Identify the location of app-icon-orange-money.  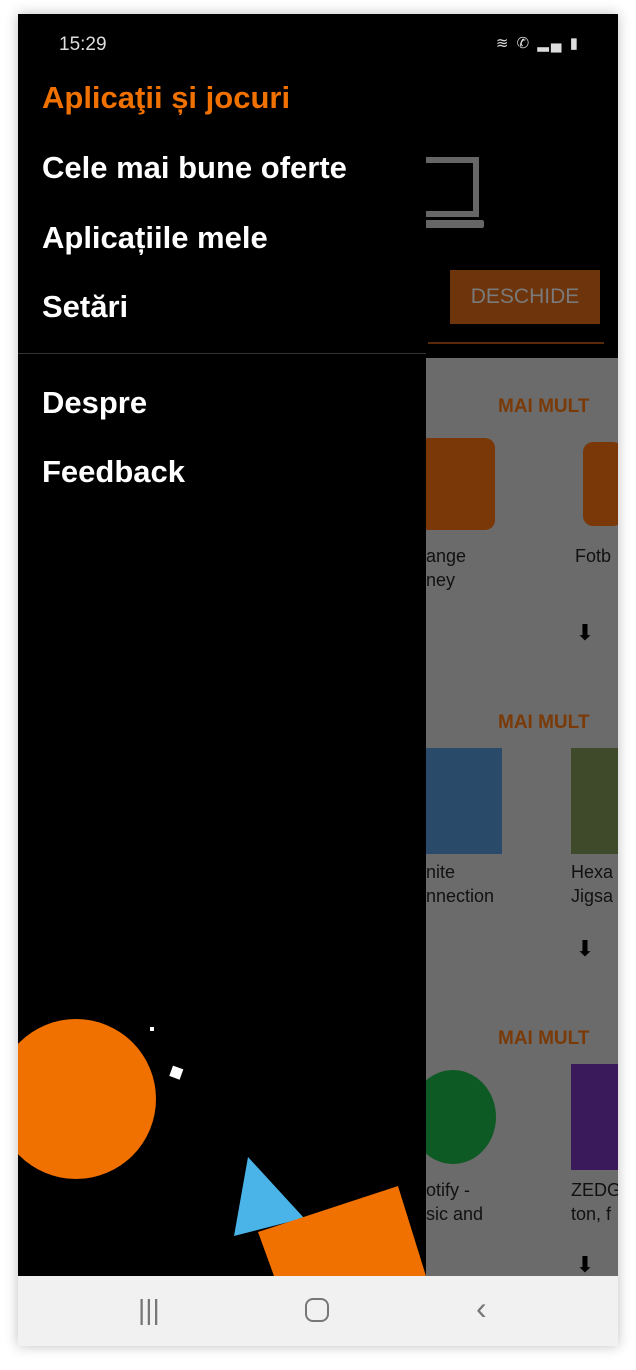
(456, 484).